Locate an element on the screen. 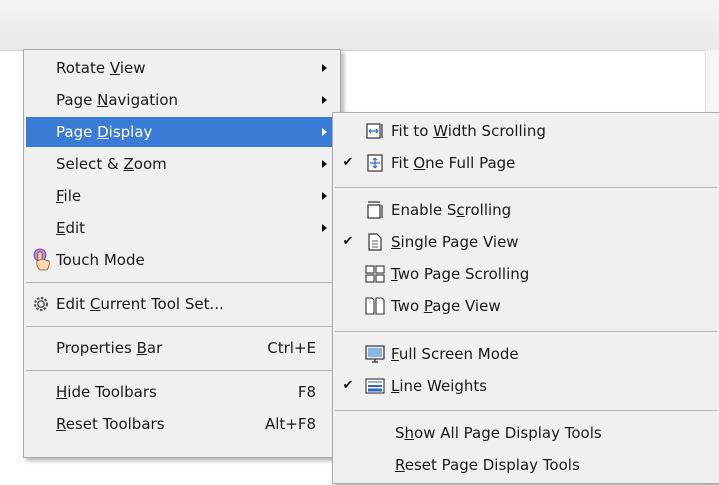 This screenshot has height=485, width=719. menu-item-edit: Edit is located at coordinates (182, 228).